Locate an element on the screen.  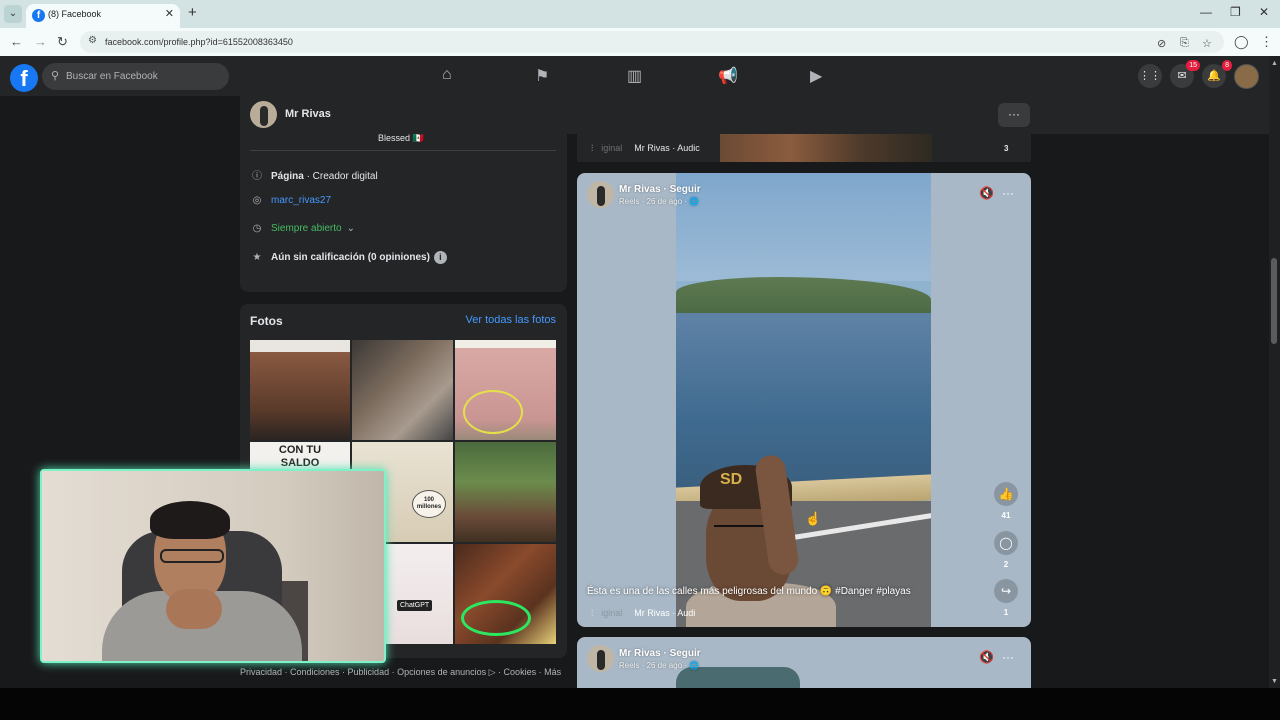
insights-icon: ▥ is located at coordinates (634, 76).